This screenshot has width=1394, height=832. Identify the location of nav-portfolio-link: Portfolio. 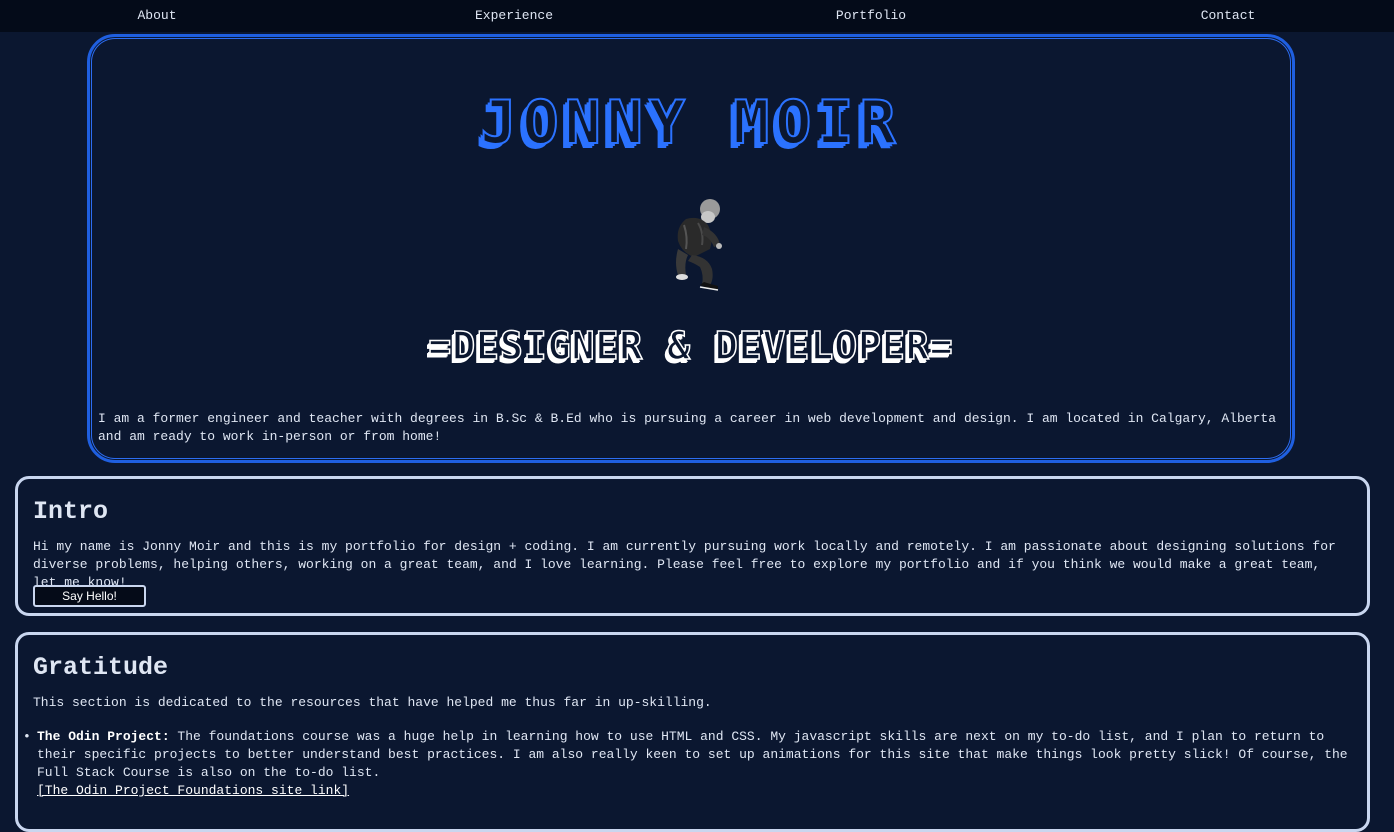
(871, 15).